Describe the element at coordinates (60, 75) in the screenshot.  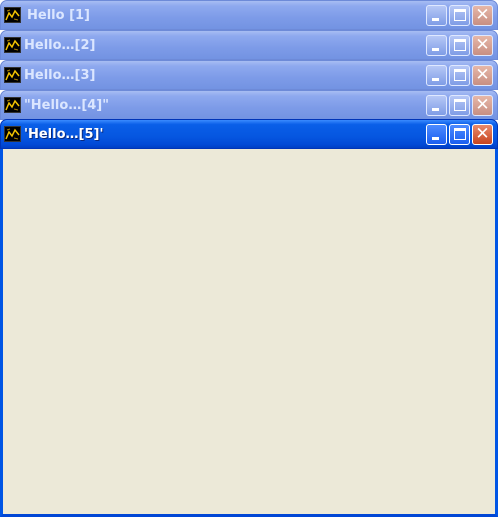
I see `window-title: Hello…[3]` at that location.